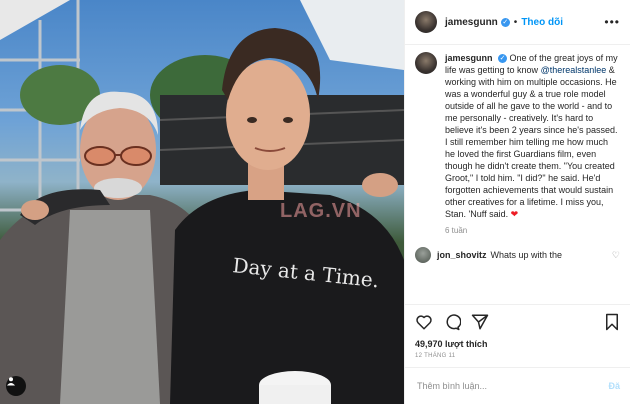 The width and height of the screenshot is (630, 404). Describe the element at coordinates (16, 386) in the screenshot. I see `tag-people-button` at that location.